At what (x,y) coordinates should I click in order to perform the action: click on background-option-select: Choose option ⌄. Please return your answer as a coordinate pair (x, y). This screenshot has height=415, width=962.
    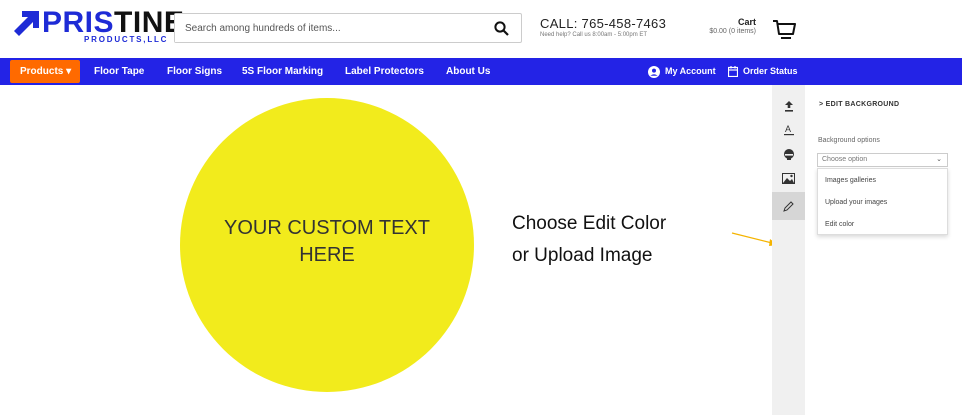
    Looking at the image, I should click on (882, 160).